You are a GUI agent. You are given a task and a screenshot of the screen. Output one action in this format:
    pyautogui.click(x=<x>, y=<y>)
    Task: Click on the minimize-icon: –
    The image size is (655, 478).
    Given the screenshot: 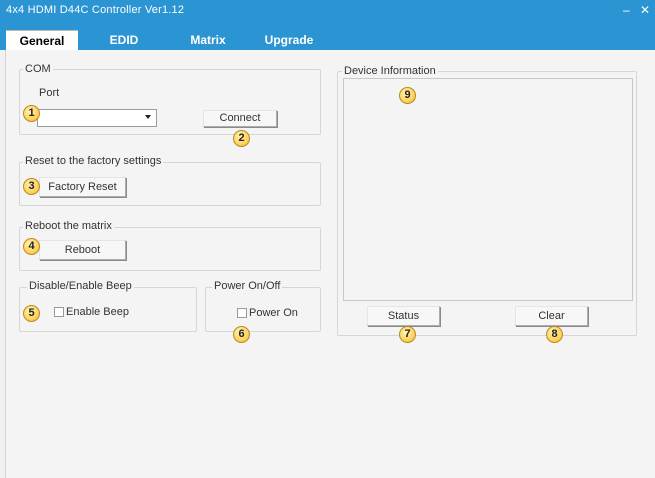 What is the action you would take?
    pyautogui.click(x=626, y=10)
    